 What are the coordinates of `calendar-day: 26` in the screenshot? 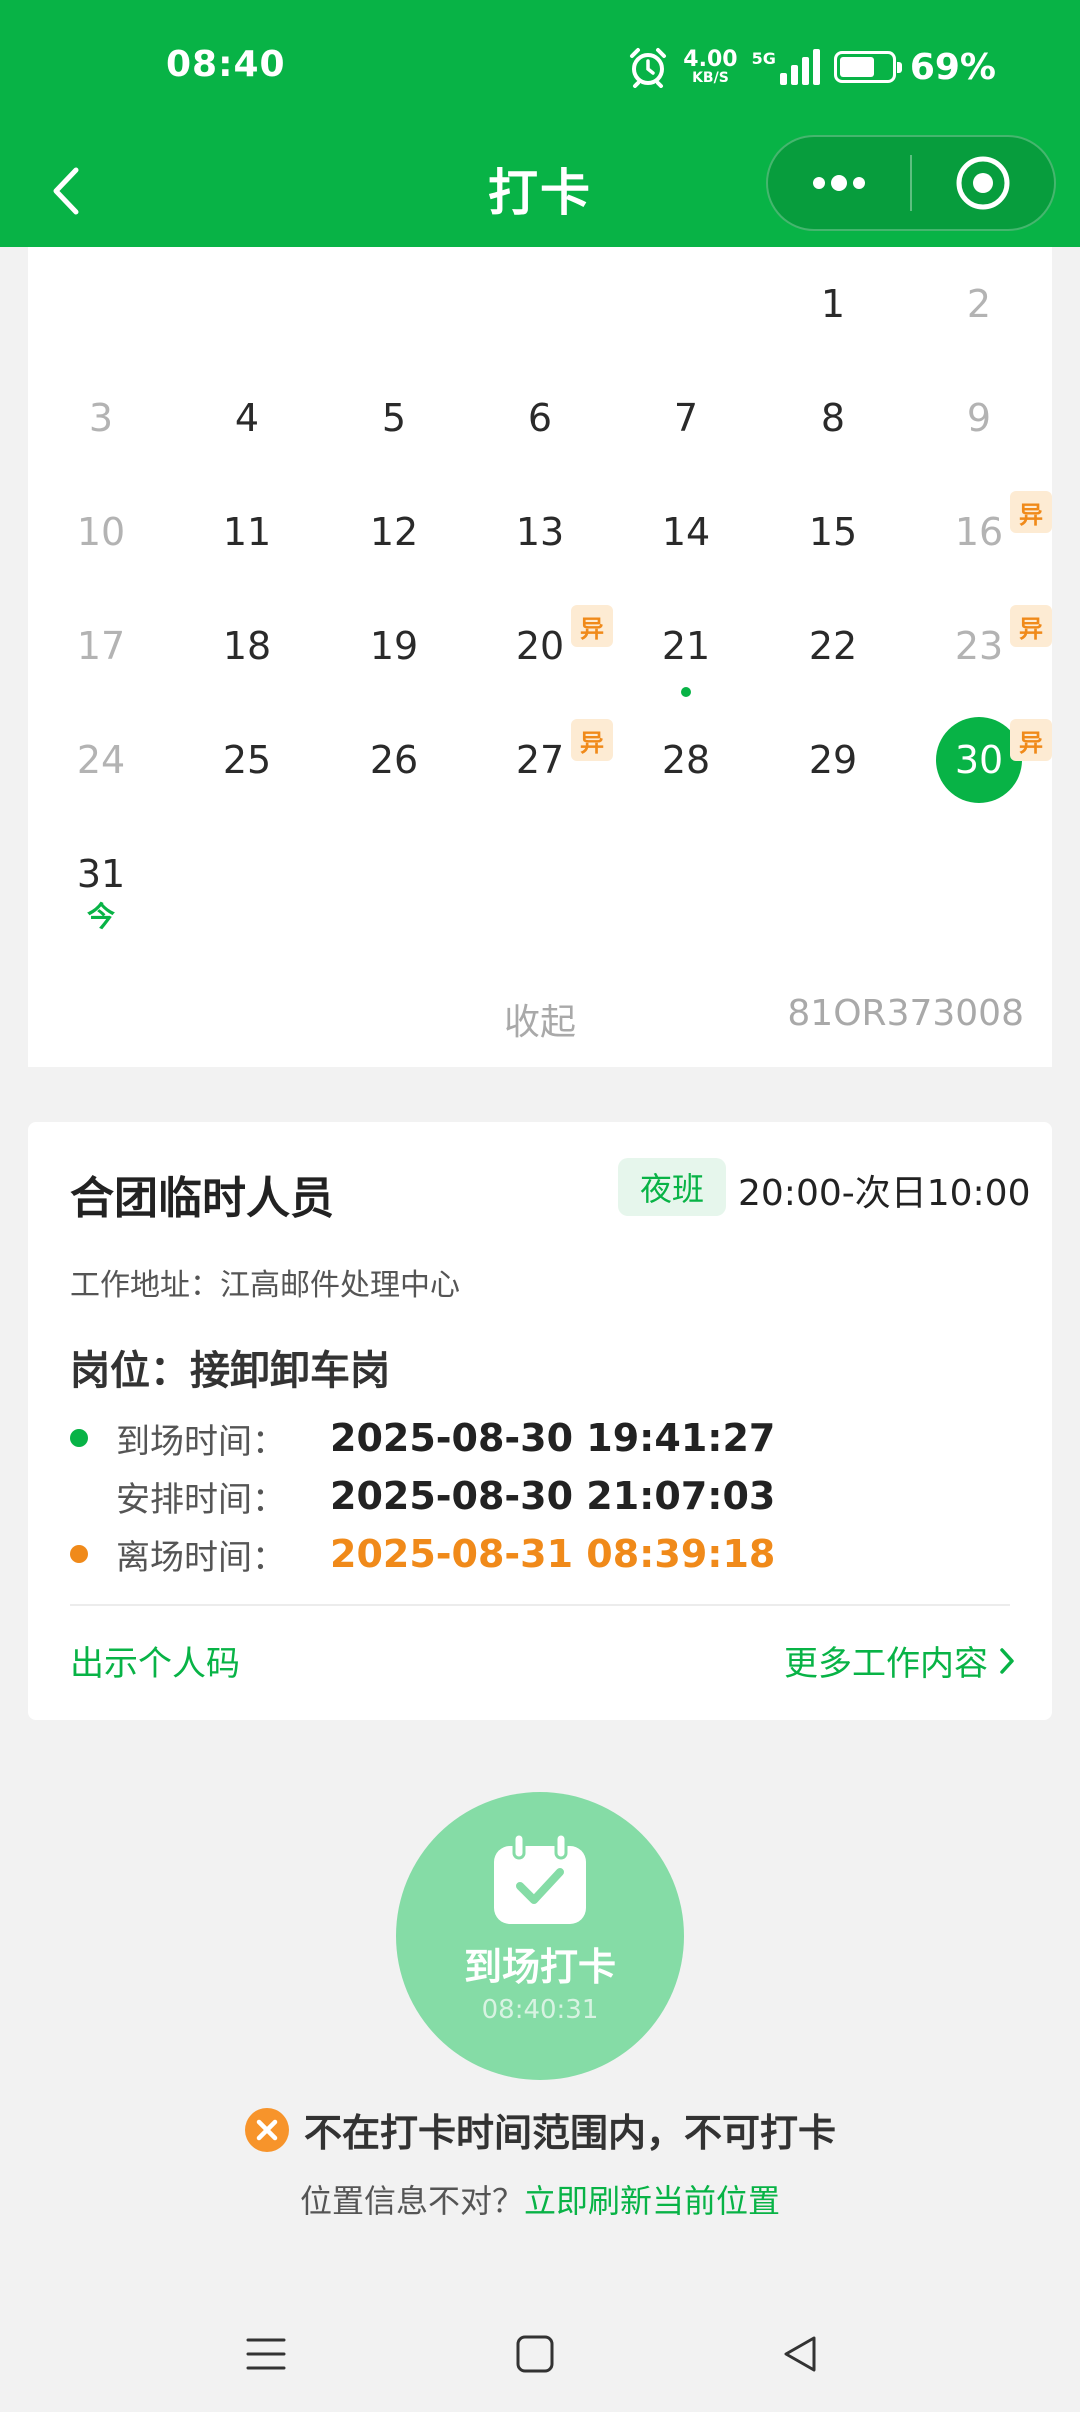 It's located at (394, 760).